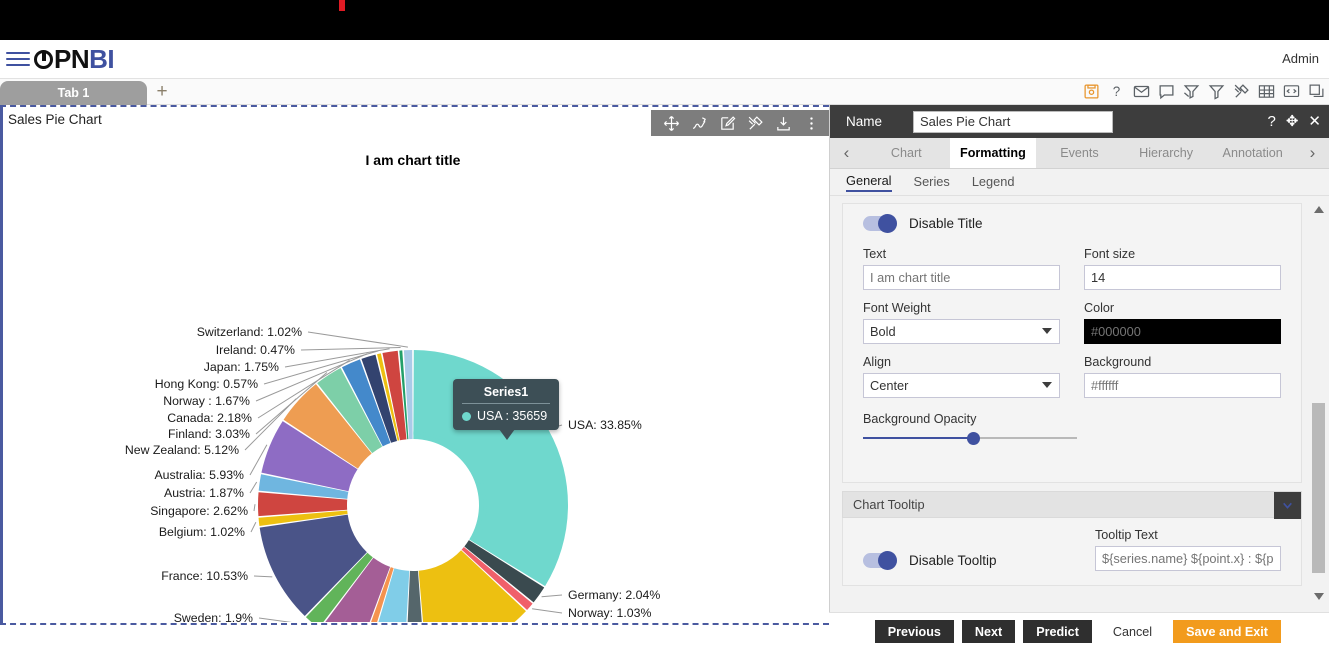  Describe the element at coordinates (889, 504) in the screenshot. I see `chart-tooltip-title: Chart Tooltip` at that location.